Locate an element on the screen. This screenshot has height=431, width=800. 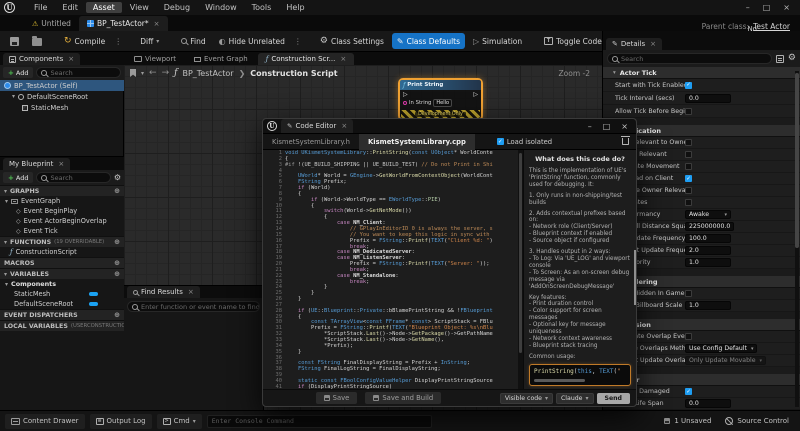
output-log-button: ≡ Output Log is located at coordinates (120, 421).